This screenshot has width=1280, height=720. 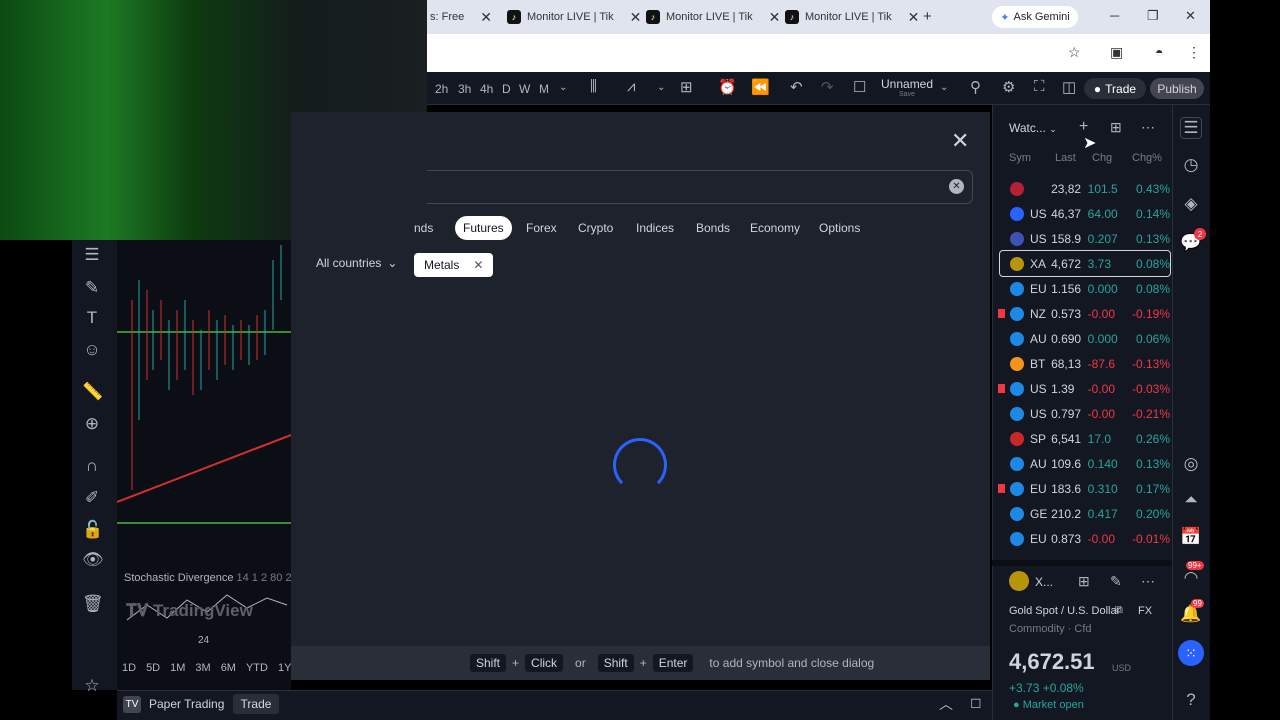 I want to click on category-tab-bonds: Bonds, so click(x=713, y=228).